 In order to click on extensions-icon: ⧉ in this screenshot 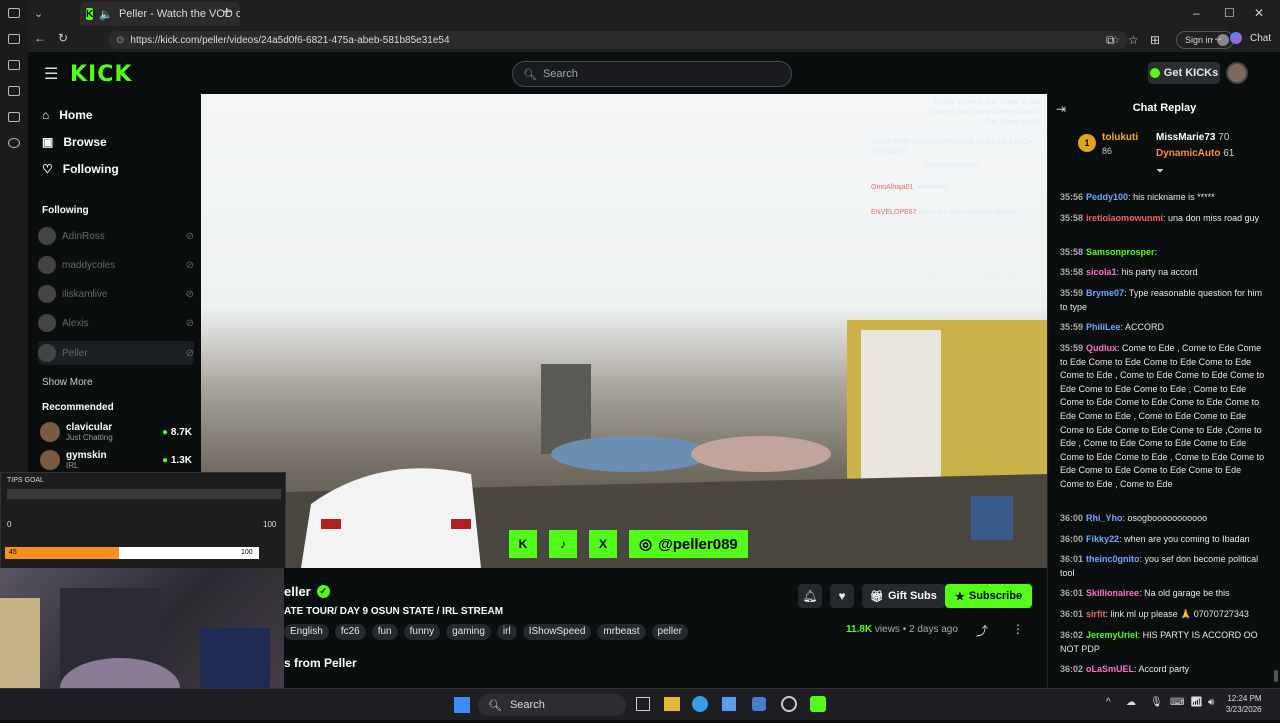, I will do `click(1110, 40)`.